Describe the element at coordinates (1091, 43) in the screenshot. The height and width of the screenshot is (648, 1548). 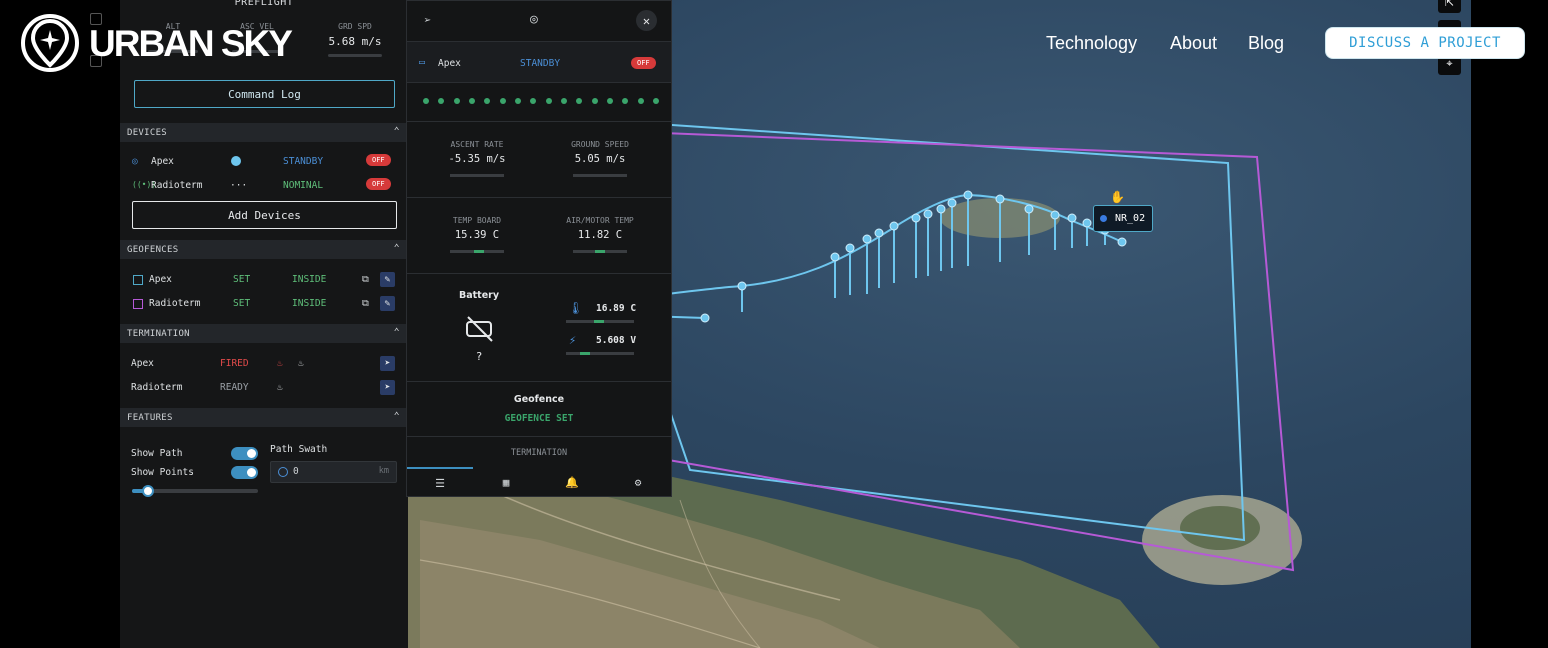
I see `nav-technology: Technology` at that location.